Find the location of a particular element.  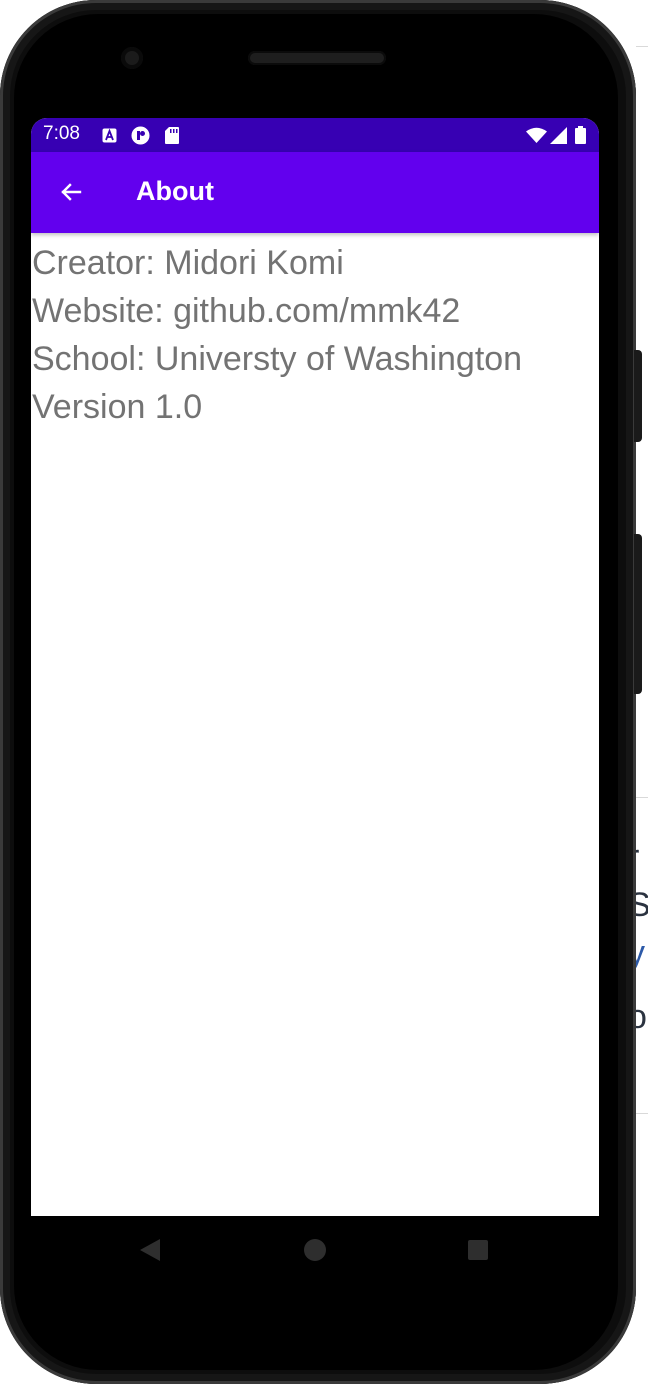

battery-icon is located at coordinates (580, 135).